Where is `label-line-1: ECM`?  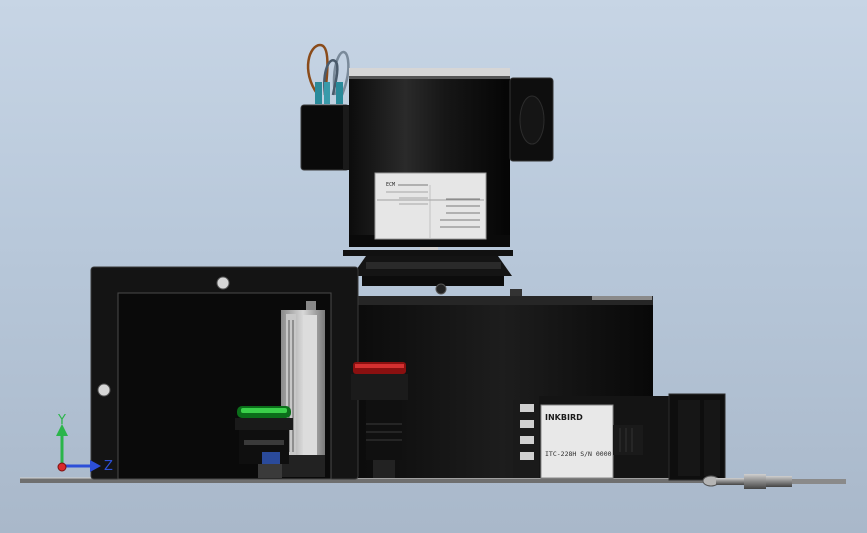
label-line-1: ECM is located at coordinates (390, 185).